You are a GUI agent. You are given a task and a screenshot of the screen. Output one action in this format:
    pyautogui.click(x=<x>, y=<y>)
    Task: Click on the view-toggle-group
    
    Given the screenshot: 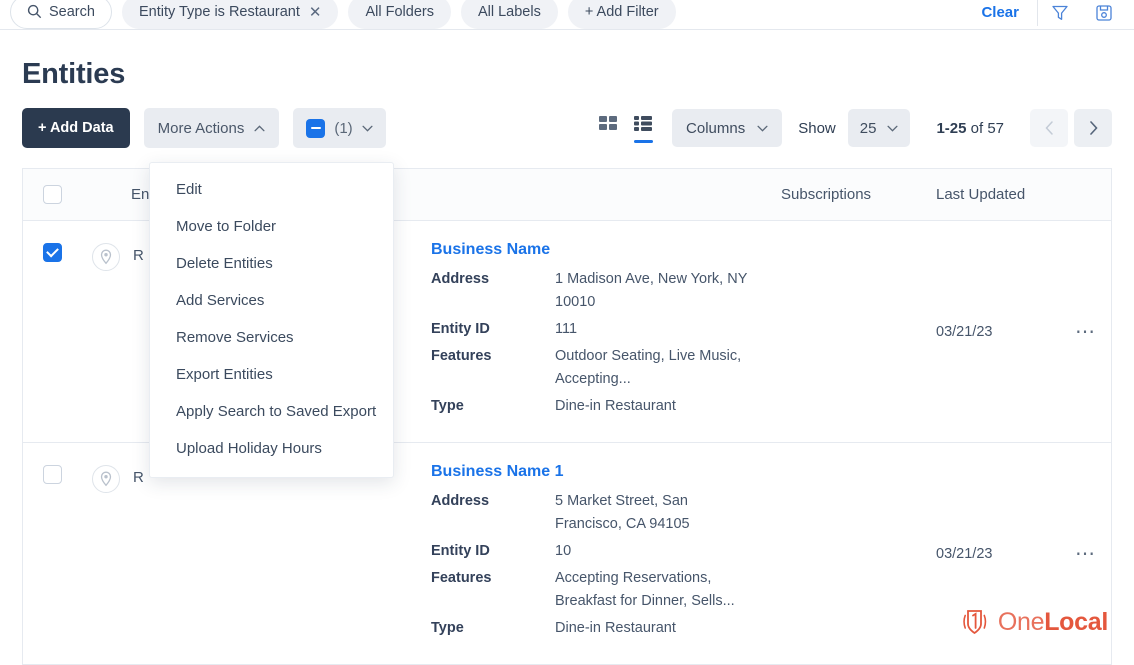 What is the action you would take?
    pyautogui.click(x=626, y=128)
    